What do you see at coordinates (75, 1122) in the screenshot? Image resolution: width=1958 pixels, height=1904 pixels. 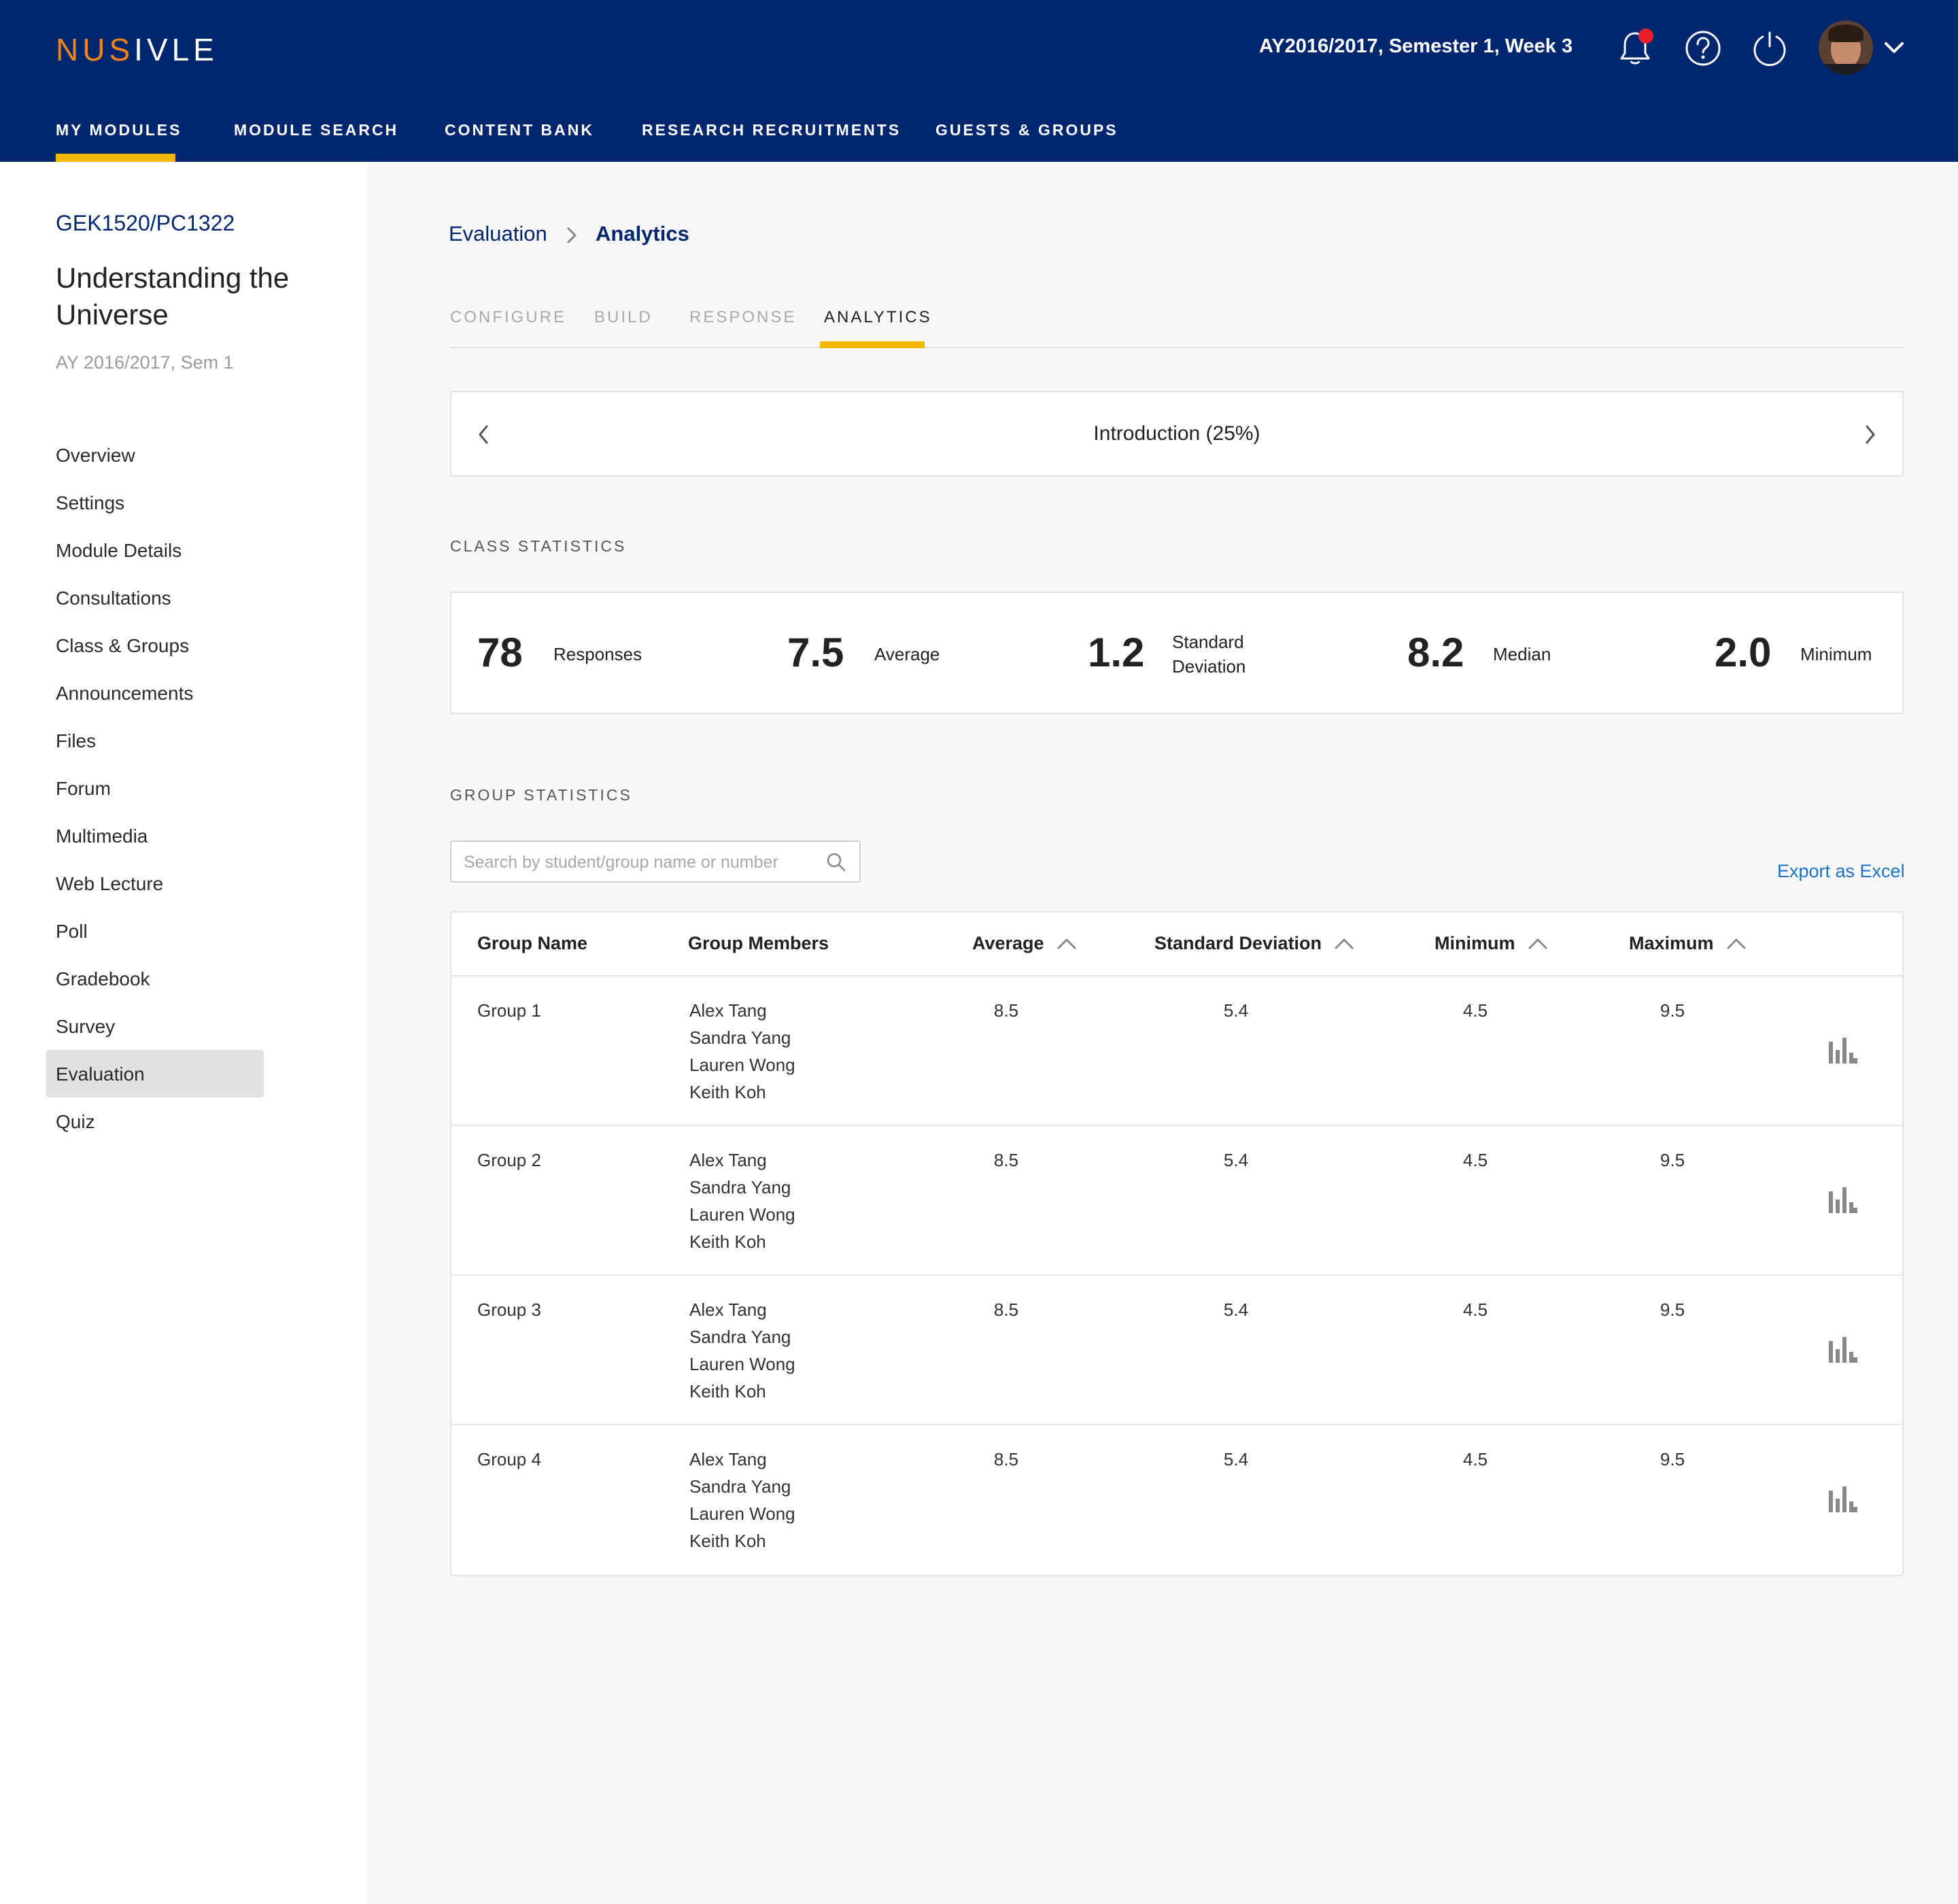 I see `sidebar-item-quiz: Quiz` at bounding box center [75, 1122].